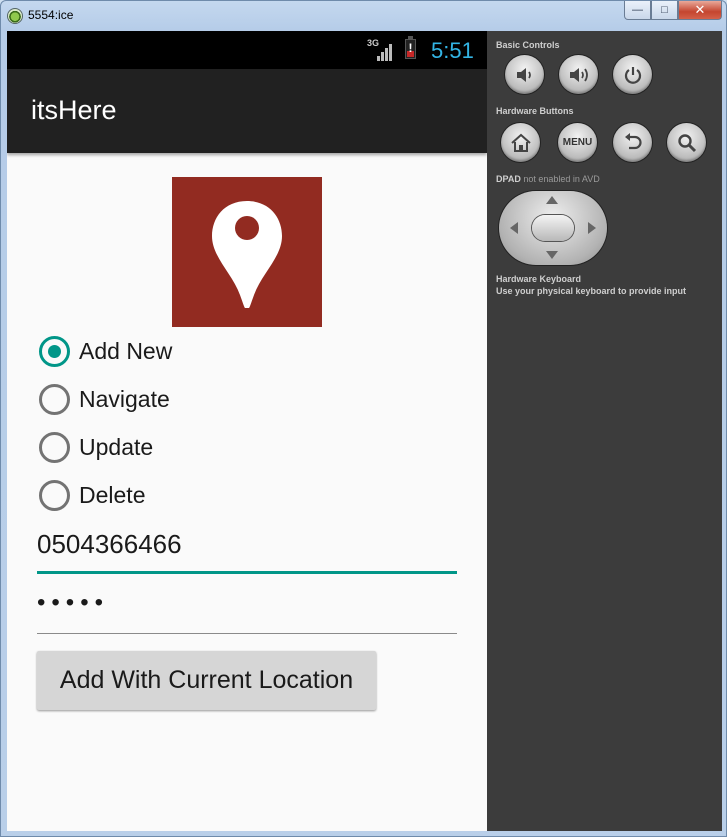 The width and height of the screenshot is (727, 837). I want to click on app-title: itsHere, so click(74, 110).